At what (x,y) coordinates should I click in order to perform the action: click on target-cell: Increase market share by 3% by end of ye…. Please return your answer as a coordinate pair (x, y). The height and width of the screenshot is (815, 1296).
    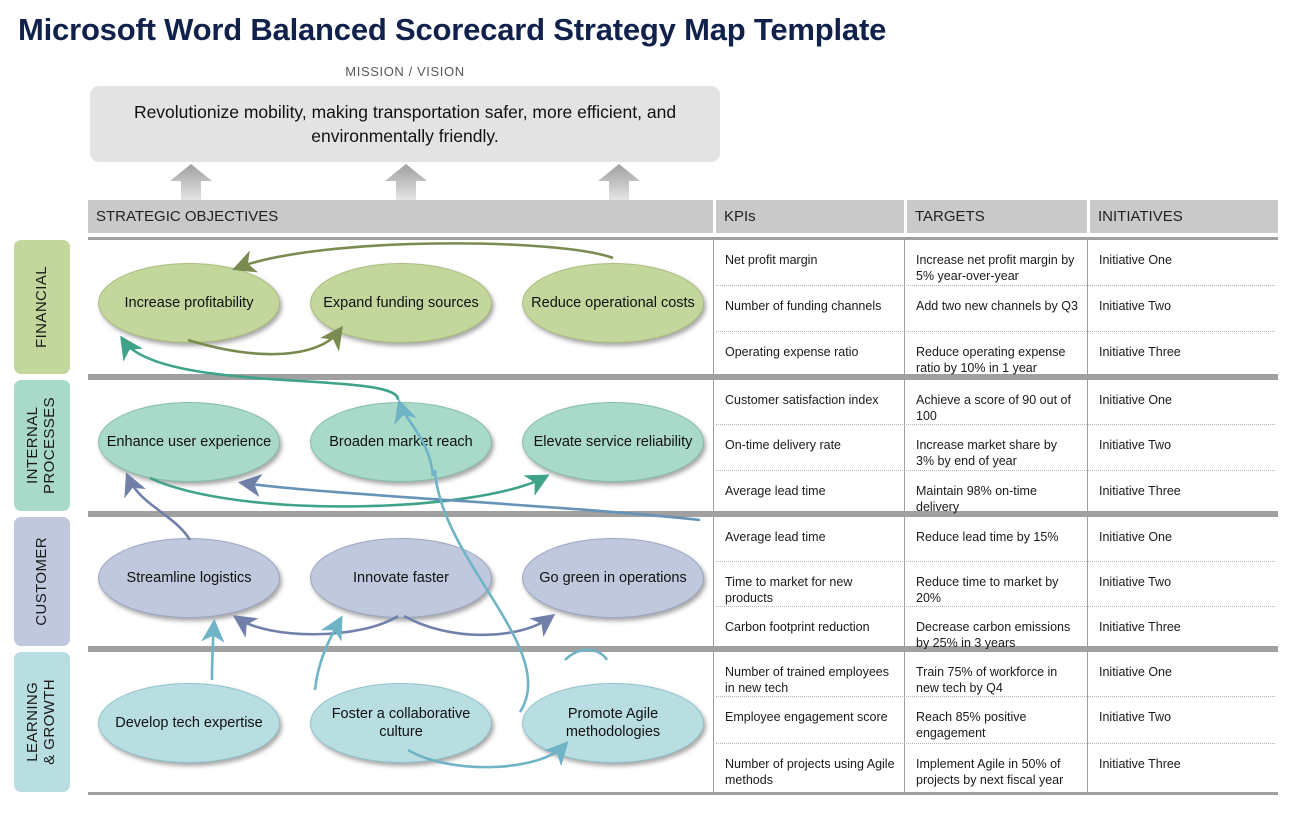
    Looking at the image, I should click on (987, 453).